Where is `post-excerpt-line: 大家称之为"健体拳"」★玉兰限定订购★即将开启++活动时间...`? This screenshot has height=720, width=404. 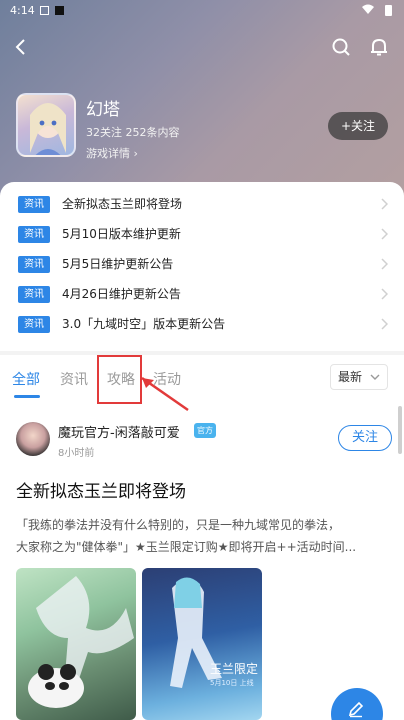 post-excerpt-line: 大家称之为"健体拳"」★玉兰限定订购★即将开启++活动时间... is located at coordinates (186, 547).